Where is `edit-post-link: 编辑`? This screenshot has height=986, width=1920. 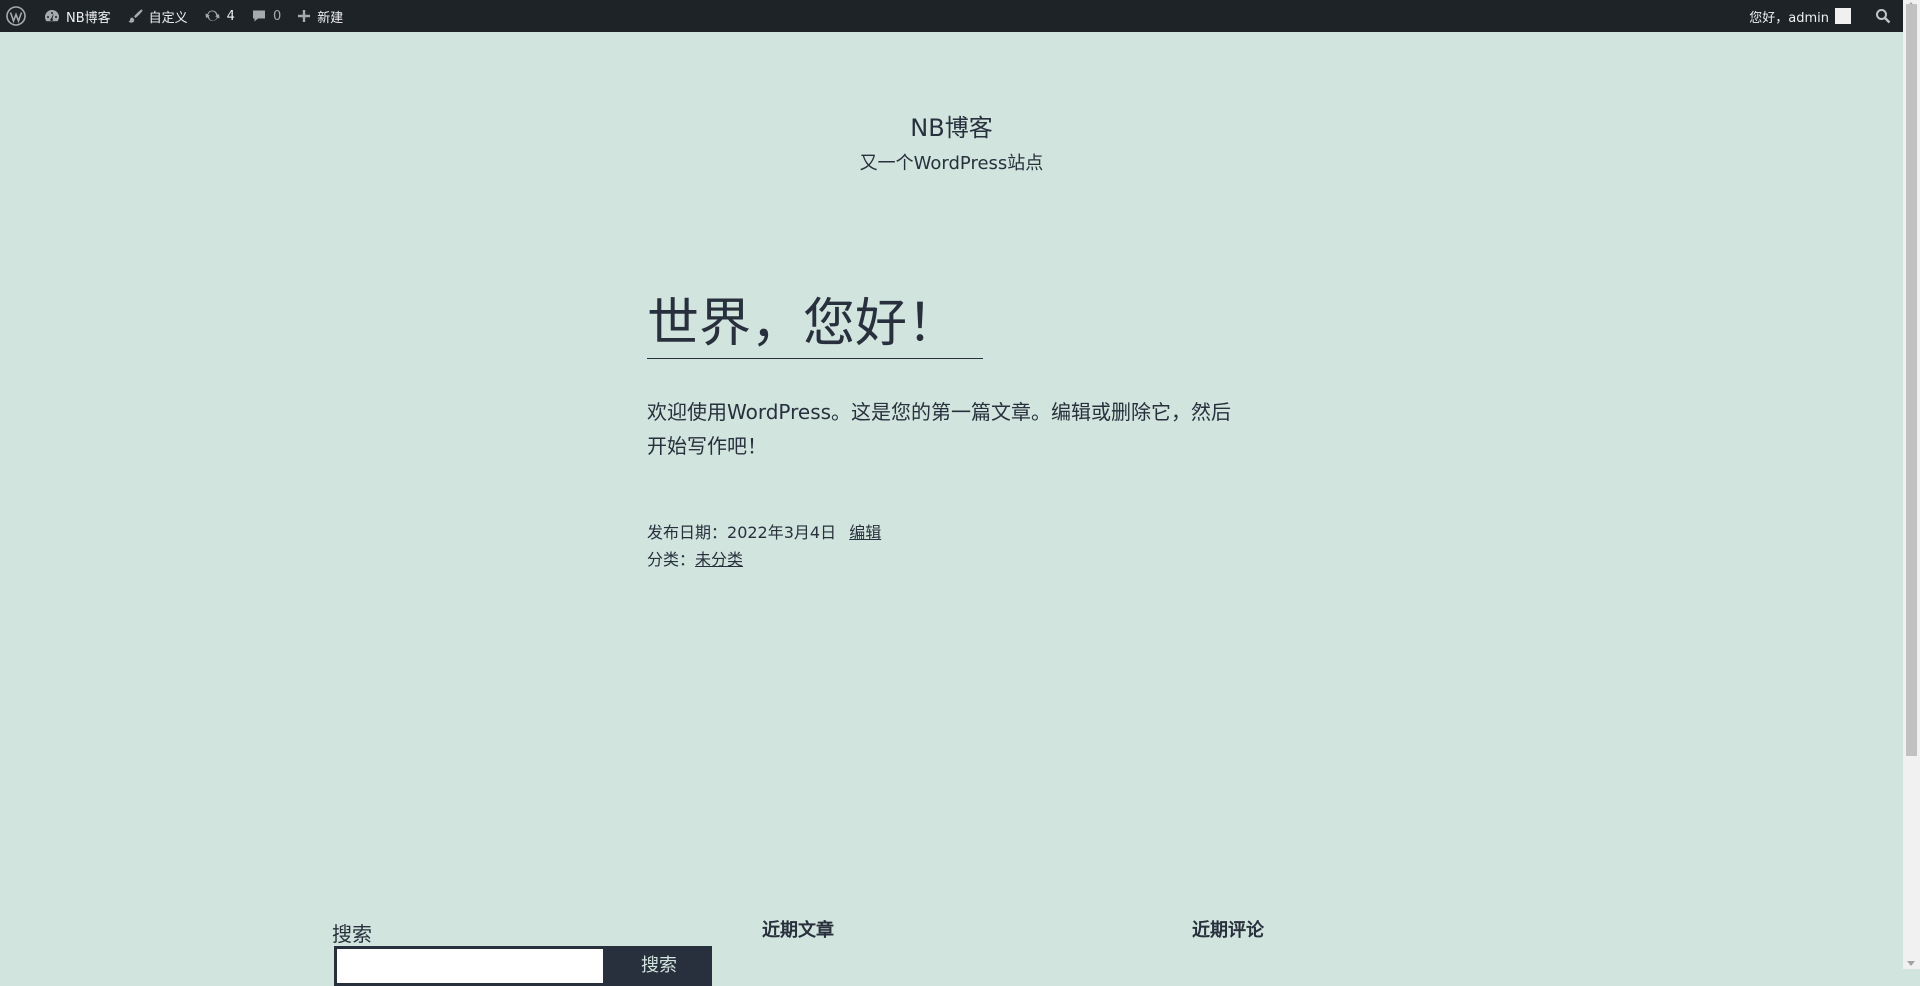
edit-post-link: 编辑 is located at coordinates (865, 532).